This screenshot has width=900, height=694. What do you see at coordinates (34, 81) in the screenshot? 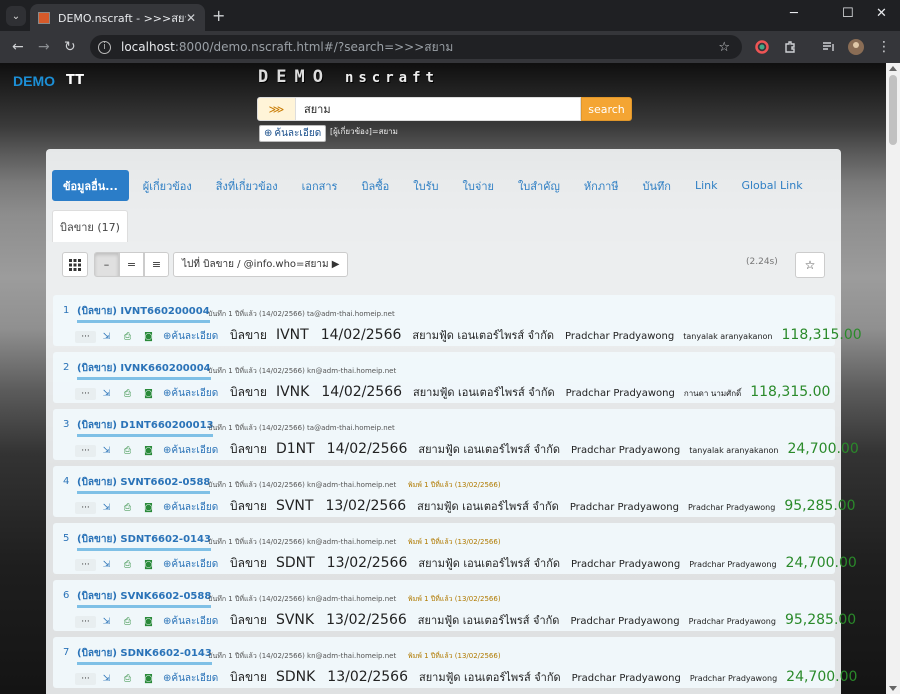
I see `brand-link: DEMO` at bounding box center [34, 81].